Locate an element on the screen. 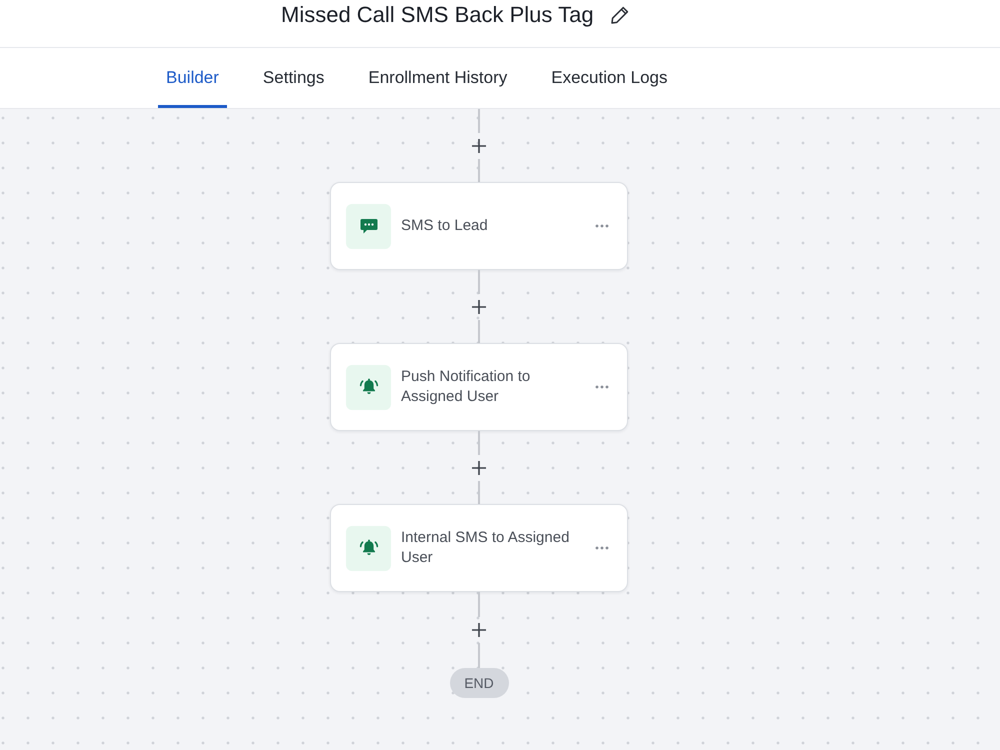  step-card: SMS to Lead is located at coordinates (479, 226).